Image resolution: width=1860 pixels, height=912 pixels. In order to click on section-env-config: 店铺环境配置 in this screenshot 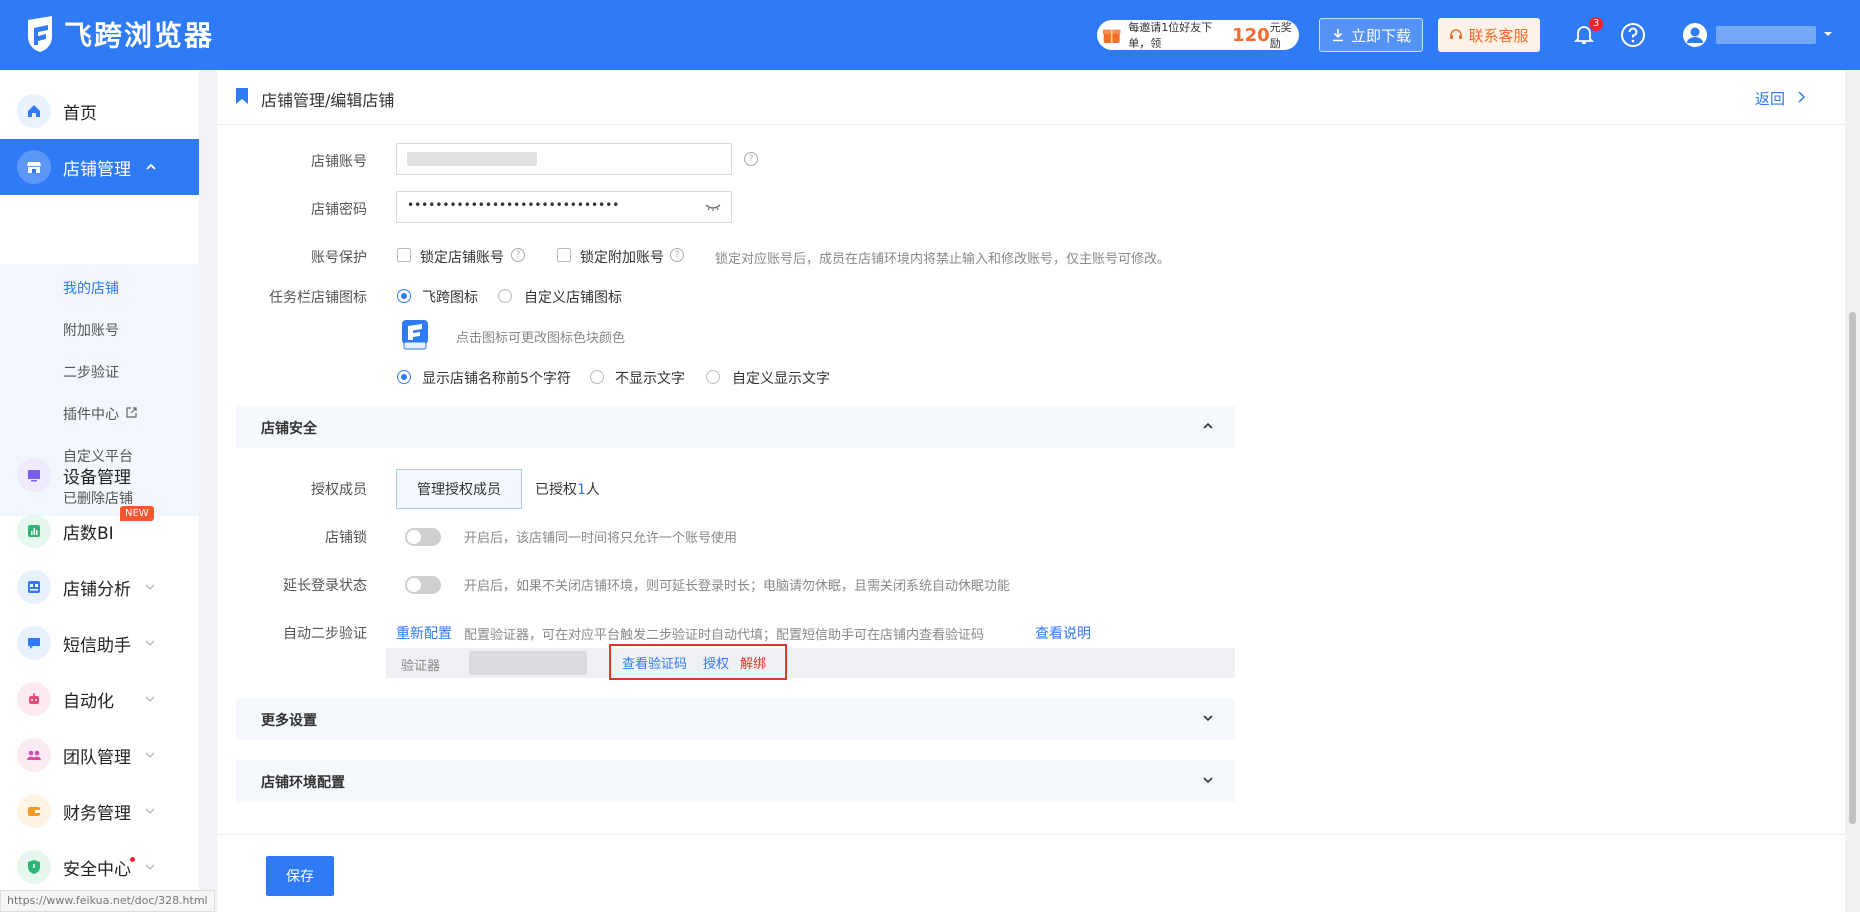, I will do `click(735, 781)`.